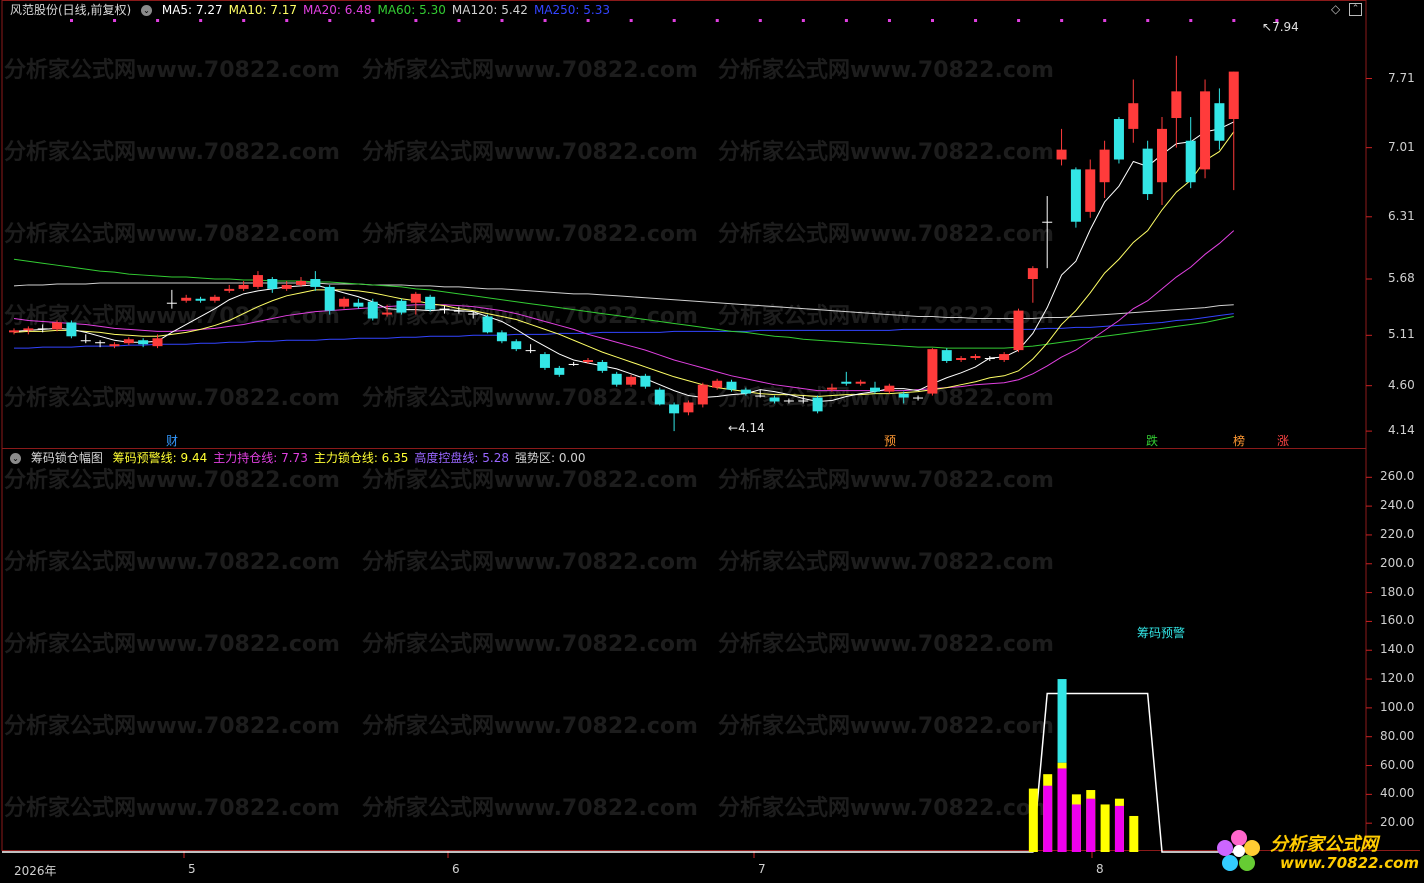 This screenshot has height=883, width=1424. I want to click on indicator-tick-label: 260.0, so click(1397, 476).